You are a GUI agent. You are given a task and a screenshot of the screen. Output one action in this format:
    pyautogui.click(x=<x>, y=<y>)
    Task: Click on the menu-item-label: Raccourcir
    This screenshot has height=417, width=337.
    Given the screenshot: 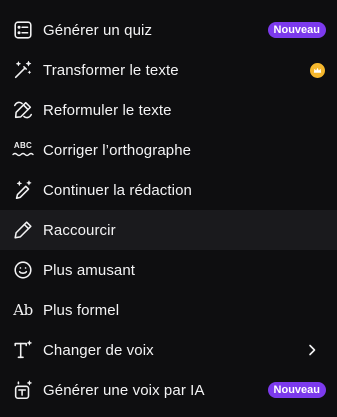 What is the action you would take?
    pyautogui.click(x=79, y=230)
    